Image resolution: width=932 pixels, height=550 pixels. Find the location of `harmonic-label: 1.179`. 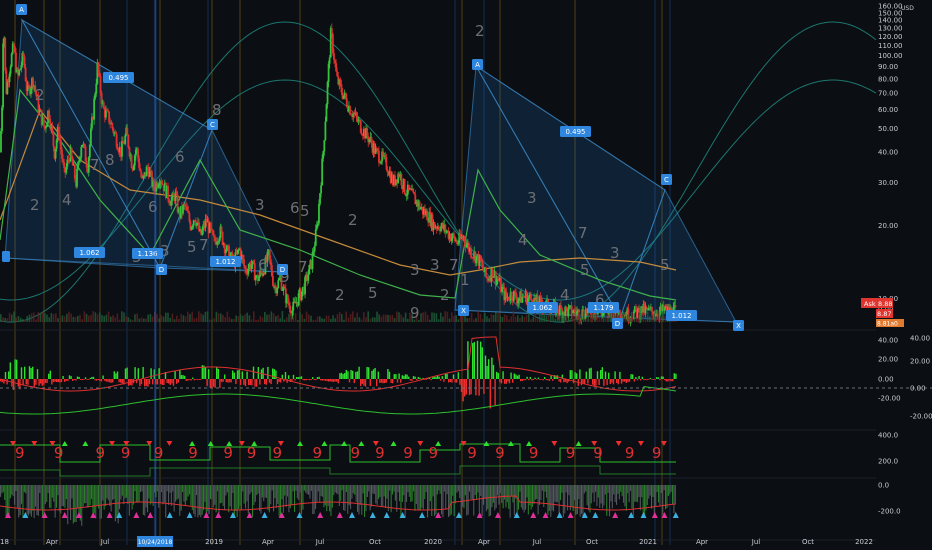

harmonic-label: 1.179 is located at coordinates (603, 308).